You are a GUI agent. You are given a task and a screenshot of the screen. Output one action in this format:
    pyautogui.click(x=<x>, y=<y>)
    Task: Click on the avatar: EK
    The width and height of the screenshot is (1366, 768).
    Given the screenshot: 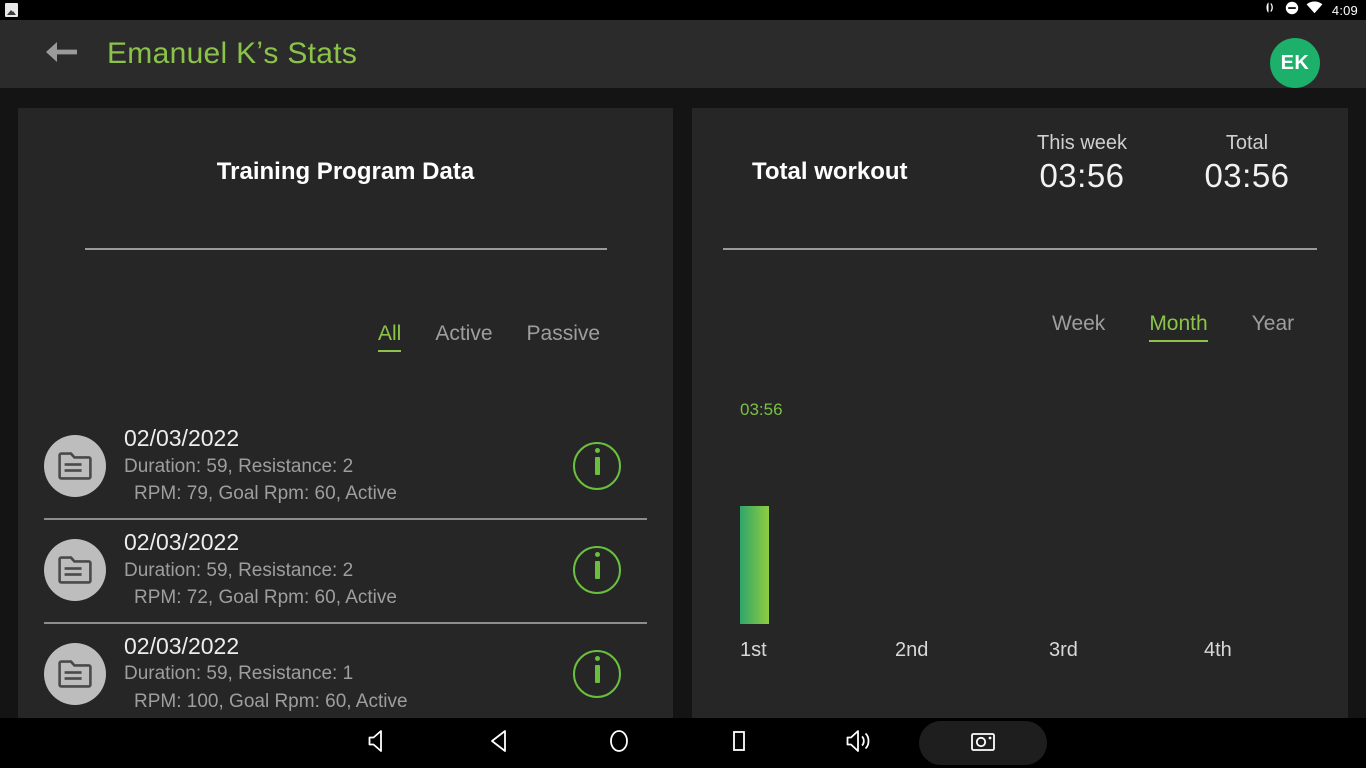 What is the action you would take?
    pyautogui.click(x=1295, y=63)
    